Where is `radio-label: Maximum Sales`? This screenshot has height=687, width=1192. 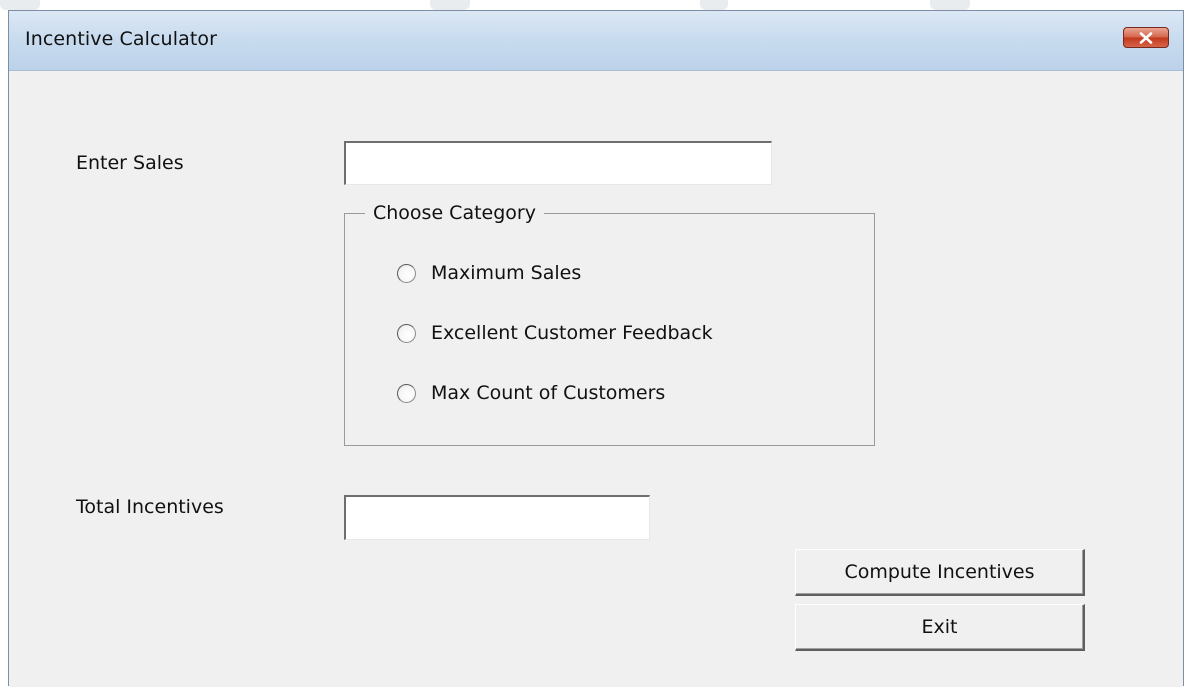 radio-label: Maximum Sales is located at coordinates (506, 273).